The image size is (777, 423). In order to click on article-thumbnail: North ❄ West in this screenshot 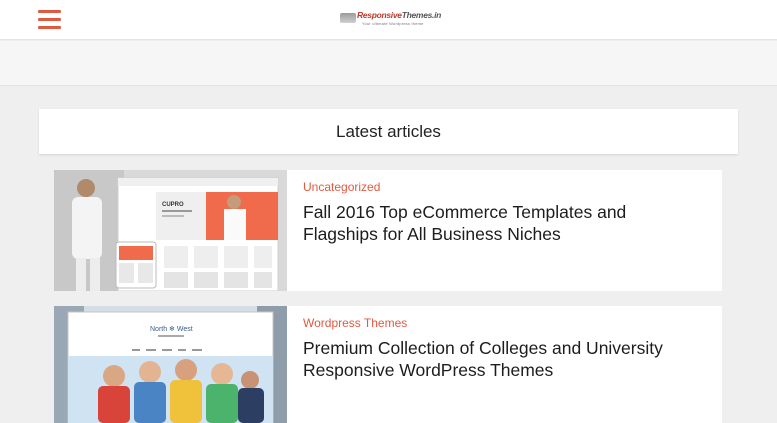, I will do `click(170, 364)`.